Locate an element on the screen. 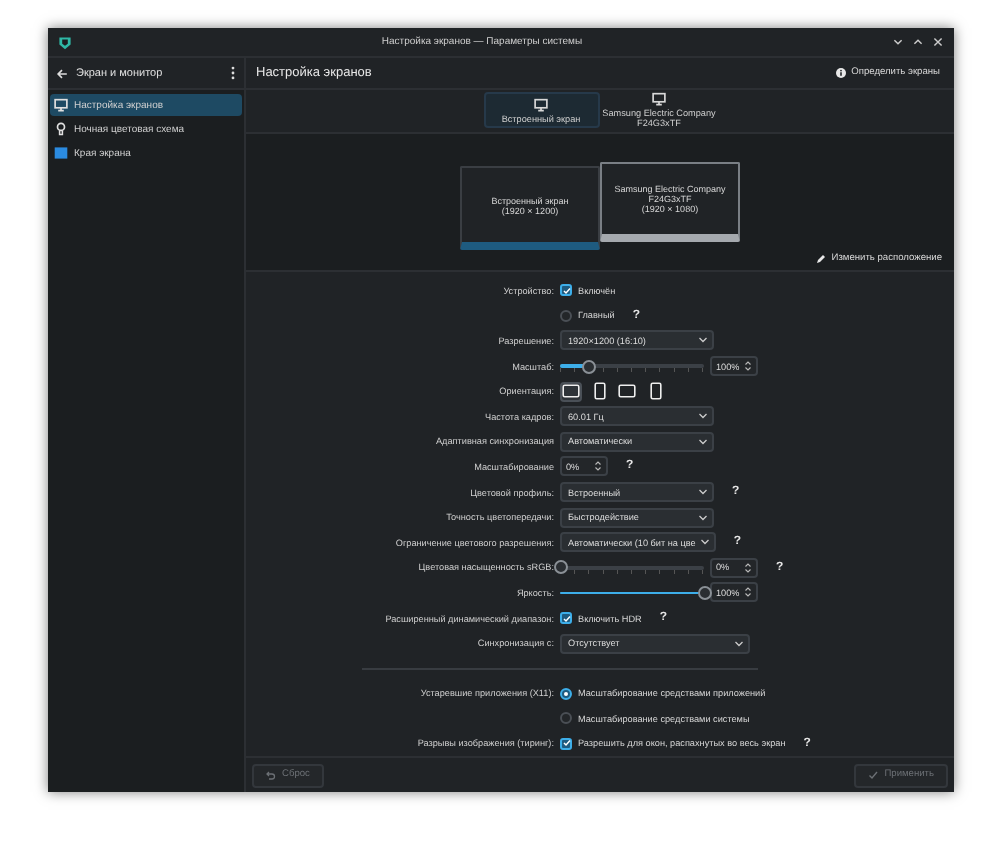 The width and height of the screenshot is (1000, 848). info-icon is located at coordinates (840, 73).